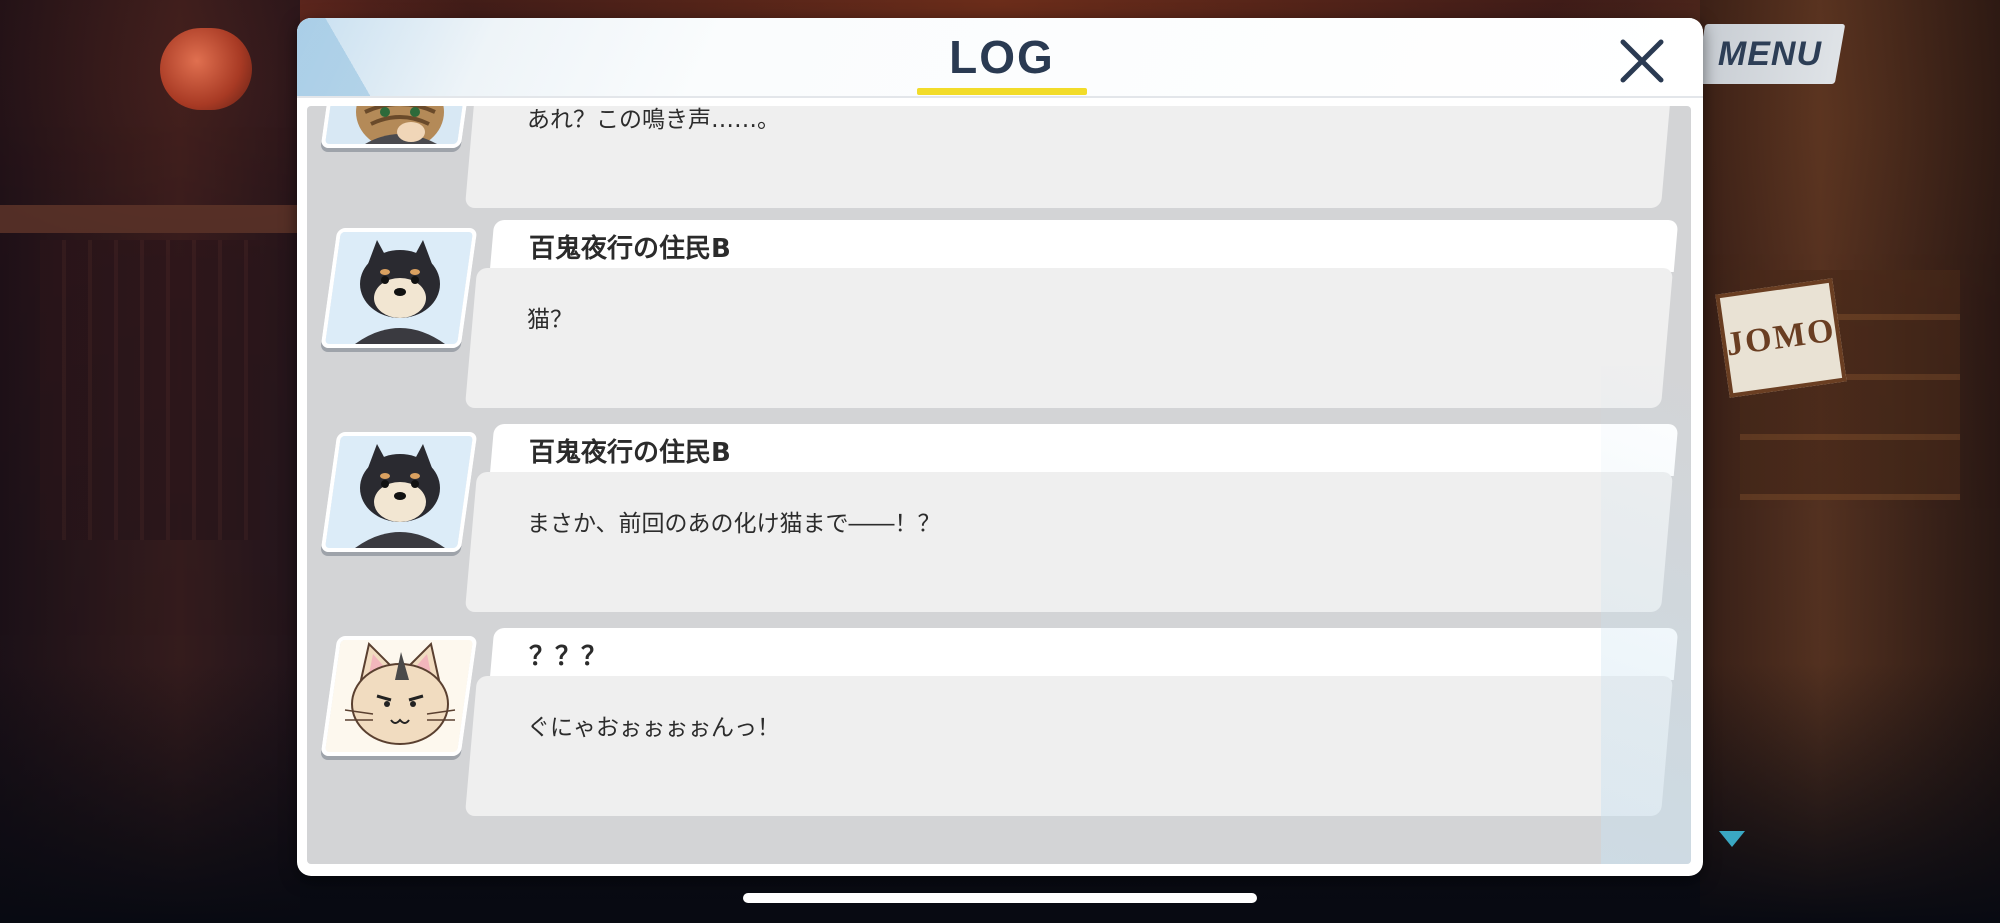 This screenshot has height=923, width=2000. I want to click on speaker-name: ？？？, so click(568, 657).